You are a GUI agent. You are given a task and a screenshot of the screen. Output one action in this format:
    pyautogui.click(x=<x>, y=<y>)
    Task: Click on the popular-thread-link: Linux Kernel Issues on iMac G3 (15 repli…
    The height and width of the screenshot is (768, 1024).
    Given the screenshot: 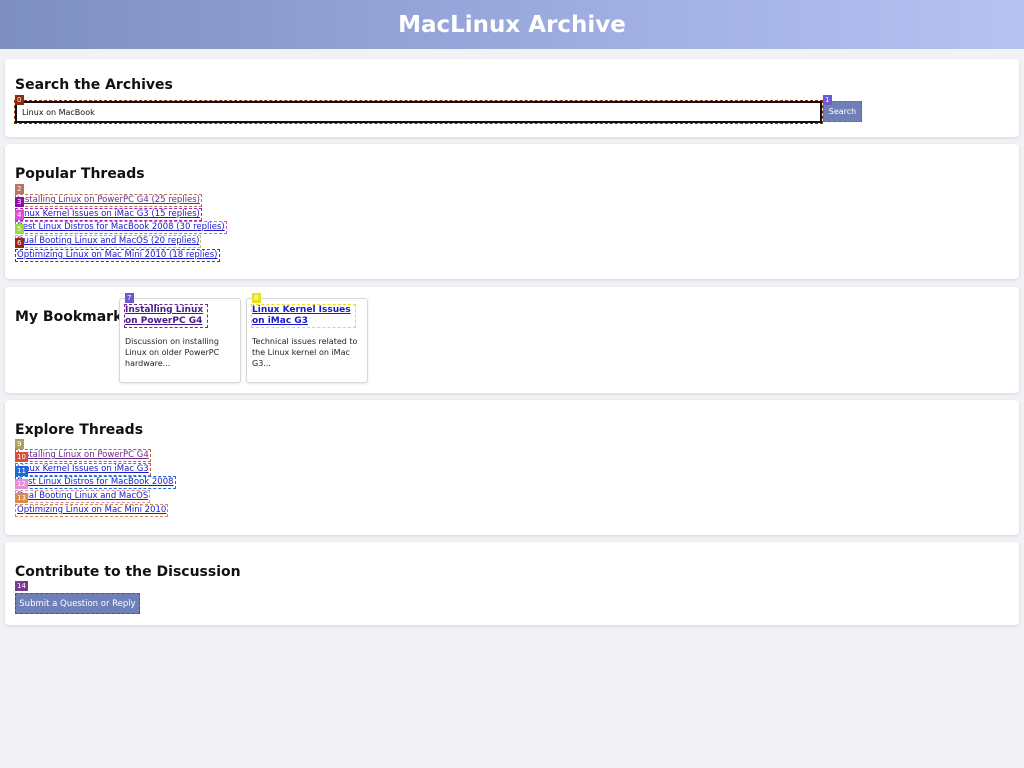 What is the action you would take?
    pyautogui.click(x=108, y=214)
    